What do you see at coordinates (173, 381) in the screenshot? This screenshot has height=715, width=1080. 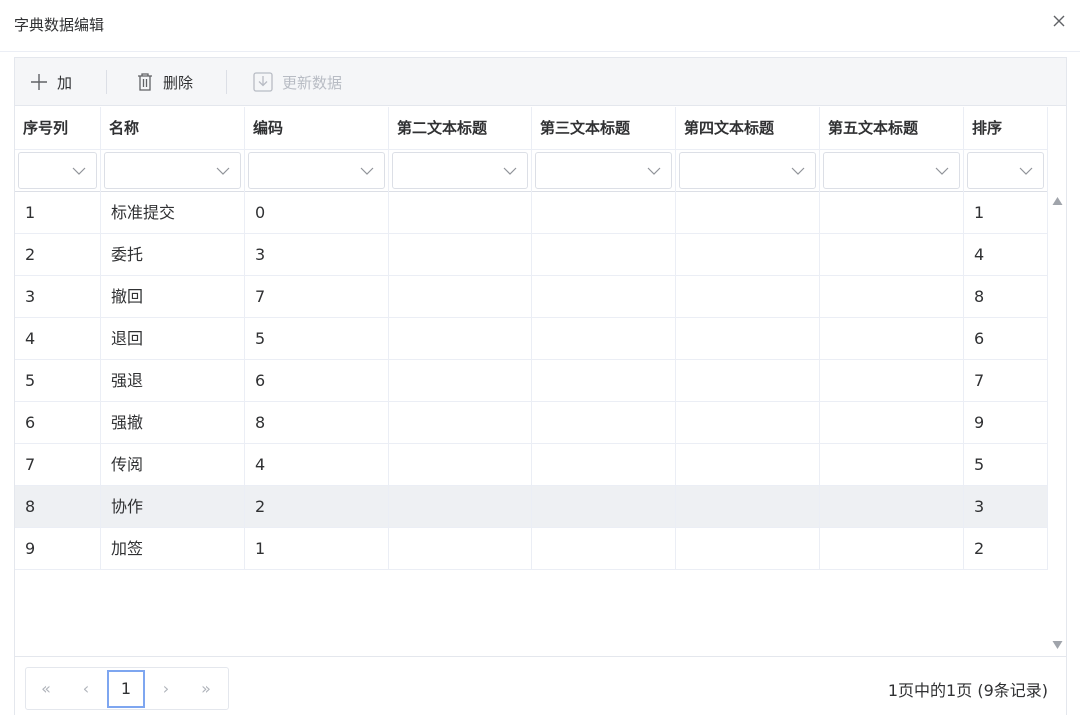 I see `cell-name: 强退` at bounding box center [173, 381].